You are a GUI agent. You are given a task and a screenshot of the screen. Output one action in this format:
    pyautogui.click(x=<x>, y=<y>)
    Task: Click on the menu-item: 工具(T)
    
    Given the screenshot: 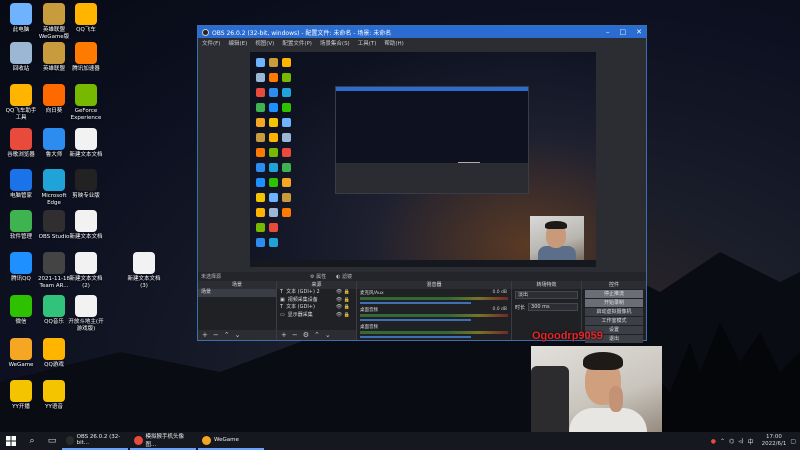 What is the action you would take?
    pyautogui.click(x=367, y=43)
    